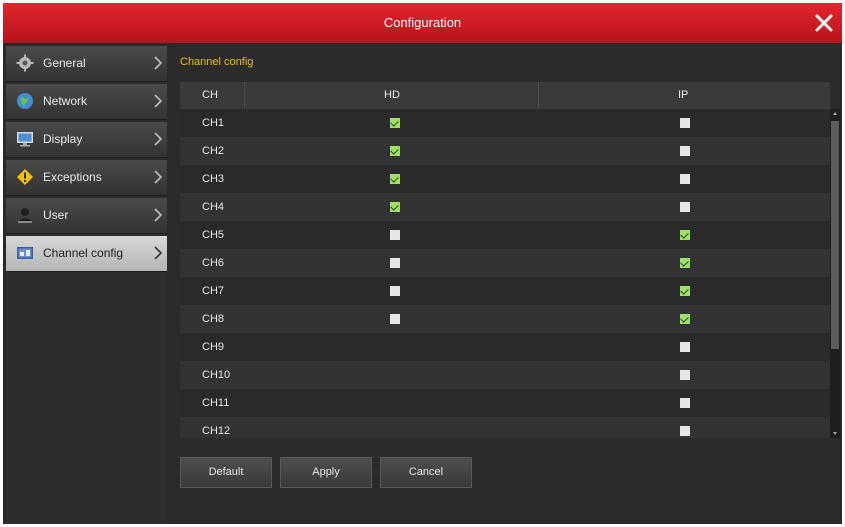 The image size is (845, 527). Describe the element at coordinates (505, 403) in the screenshot. I see `table-row: CH11` at that location.